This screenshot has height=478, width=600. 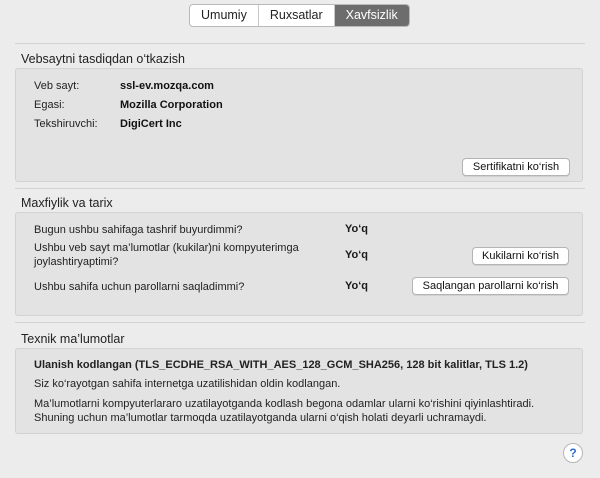 What do you see at coordinates (103, 59) in the screenshot?
I see `verification-title: Vebsaytni tasdiqdan o‘tkazish` at bounding box center [103, 59].